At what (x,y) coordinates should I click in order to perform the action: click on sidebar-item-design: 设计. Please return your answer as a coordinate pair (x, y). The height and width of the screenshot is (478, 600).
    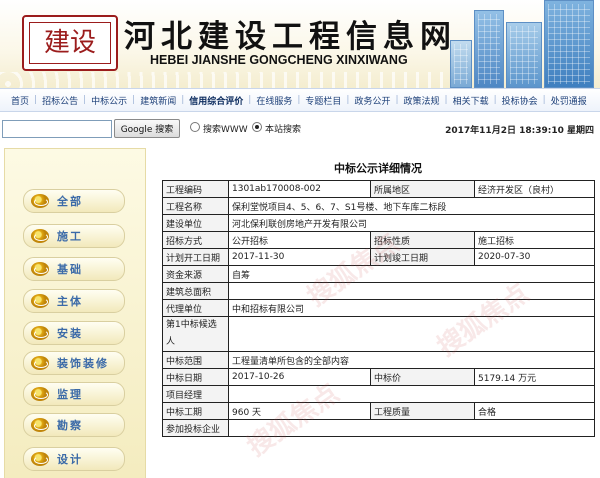
    Looking at the image, I should click on (74, 459).